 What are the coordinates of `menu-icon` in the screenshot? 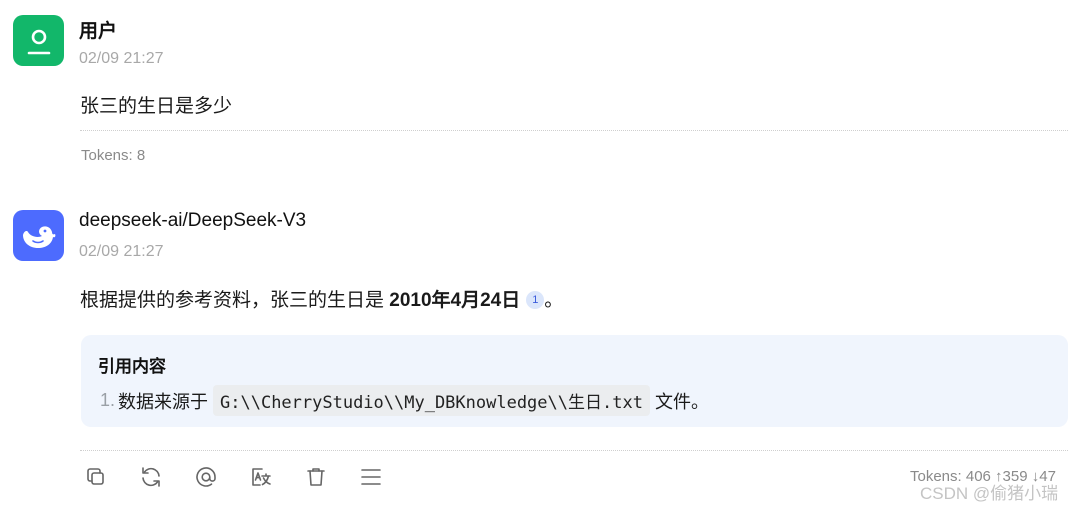 It's located at (371, 477).